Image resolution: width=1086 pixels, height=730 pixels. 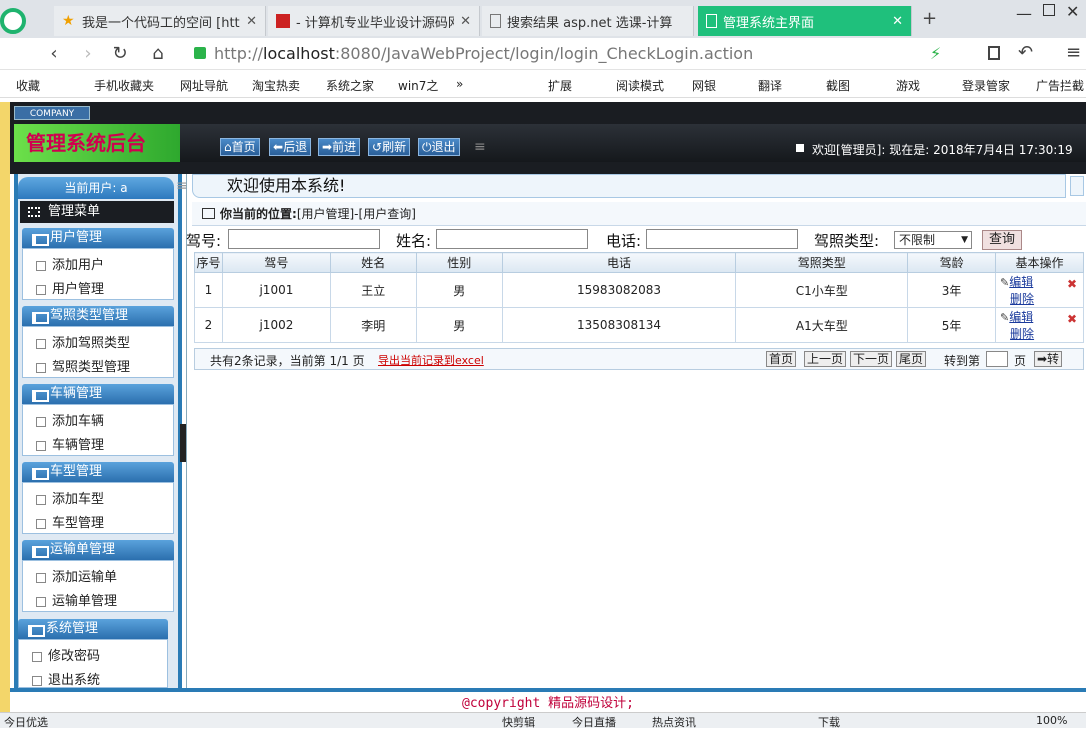 I want to click on maximize-icon, so click(x=1049, y=10).